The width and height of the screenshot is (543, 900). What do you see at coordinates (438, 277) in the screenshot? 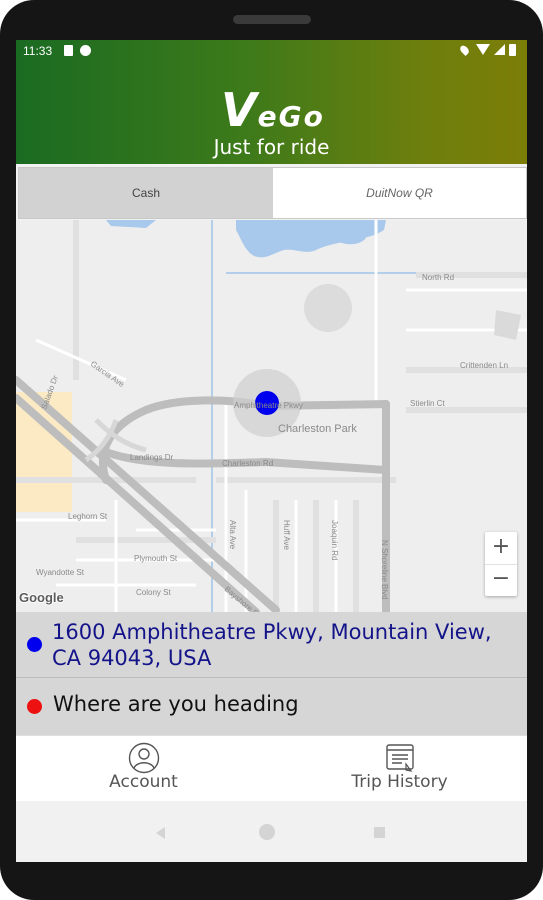
I see `map-label-north-rd: North Rd` at bounding box center [438, 277].